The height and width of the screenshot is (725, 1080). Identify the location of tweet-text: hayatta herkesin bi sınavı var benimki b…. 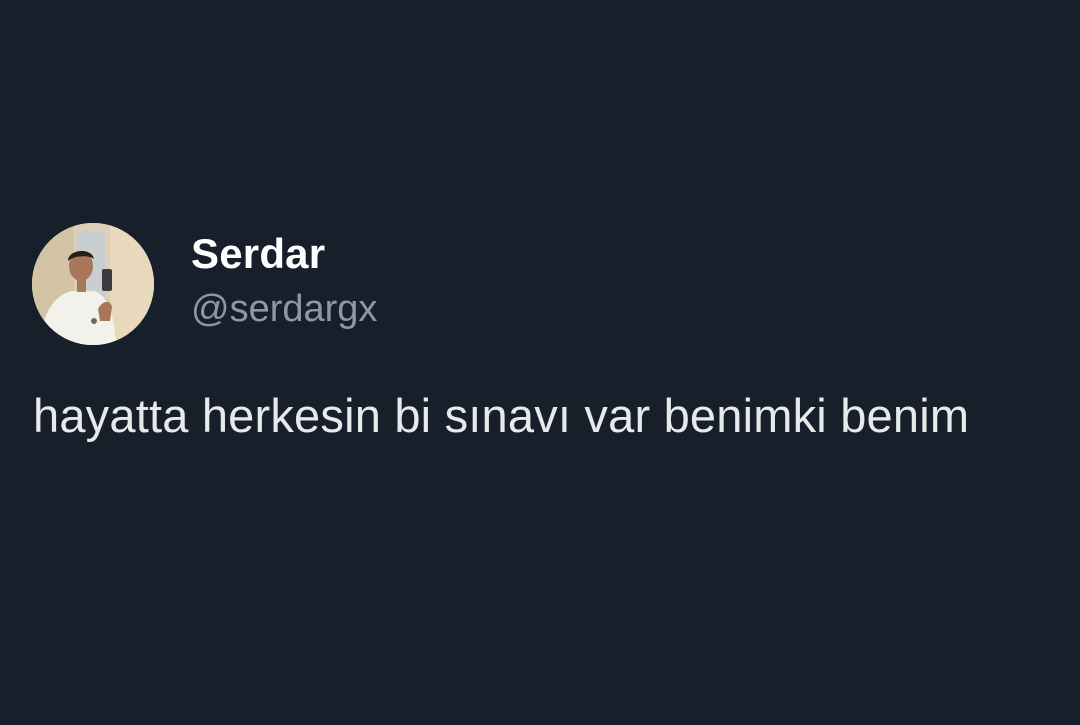
(501, 415).